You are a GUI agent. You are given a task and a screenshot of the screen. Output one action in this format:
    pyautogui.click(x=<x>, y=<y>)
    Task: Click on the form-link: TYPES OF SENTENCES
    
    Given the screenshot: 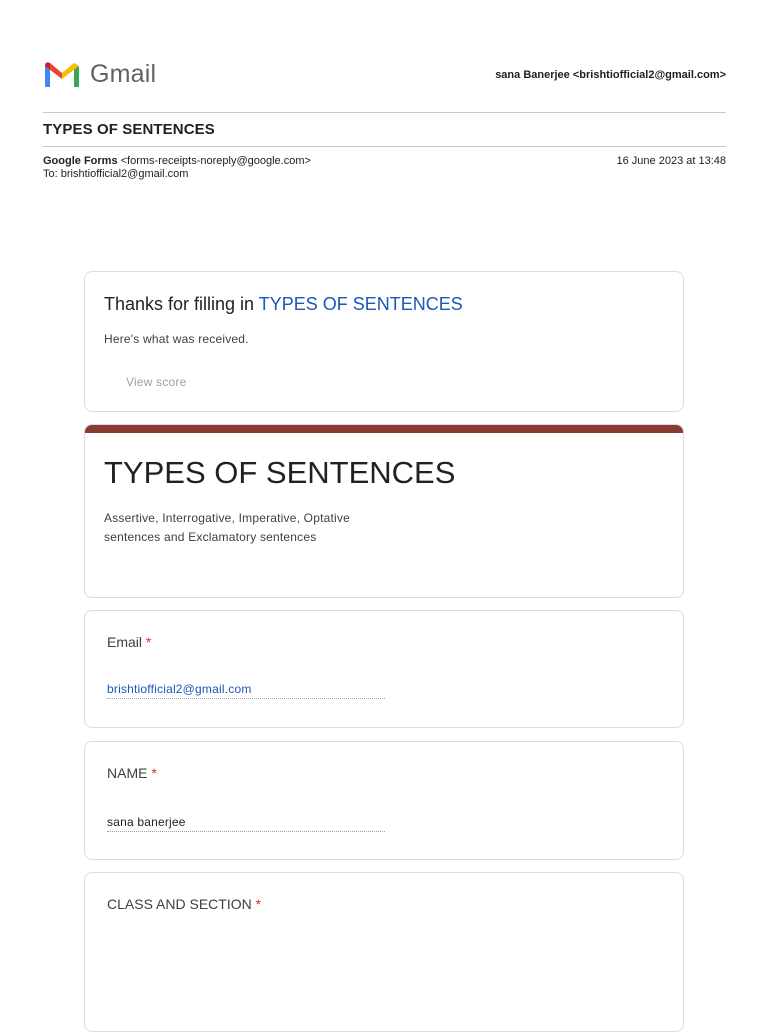 What is the action you would take?
    pyautogui.click(x=361, y=304)
    